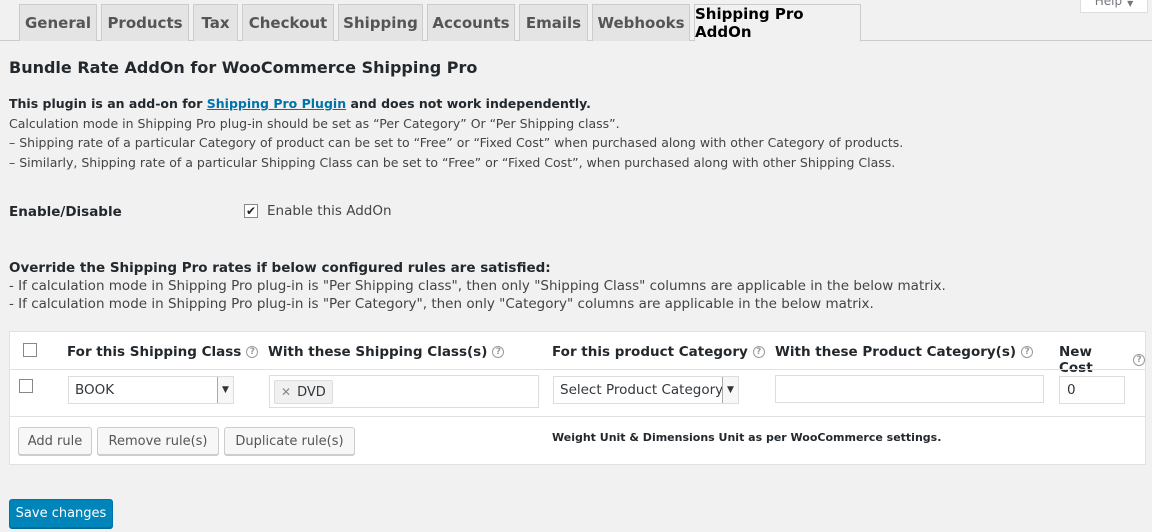  I want to click on product-category-select: Select Product Category ▼, so click(646, 390).